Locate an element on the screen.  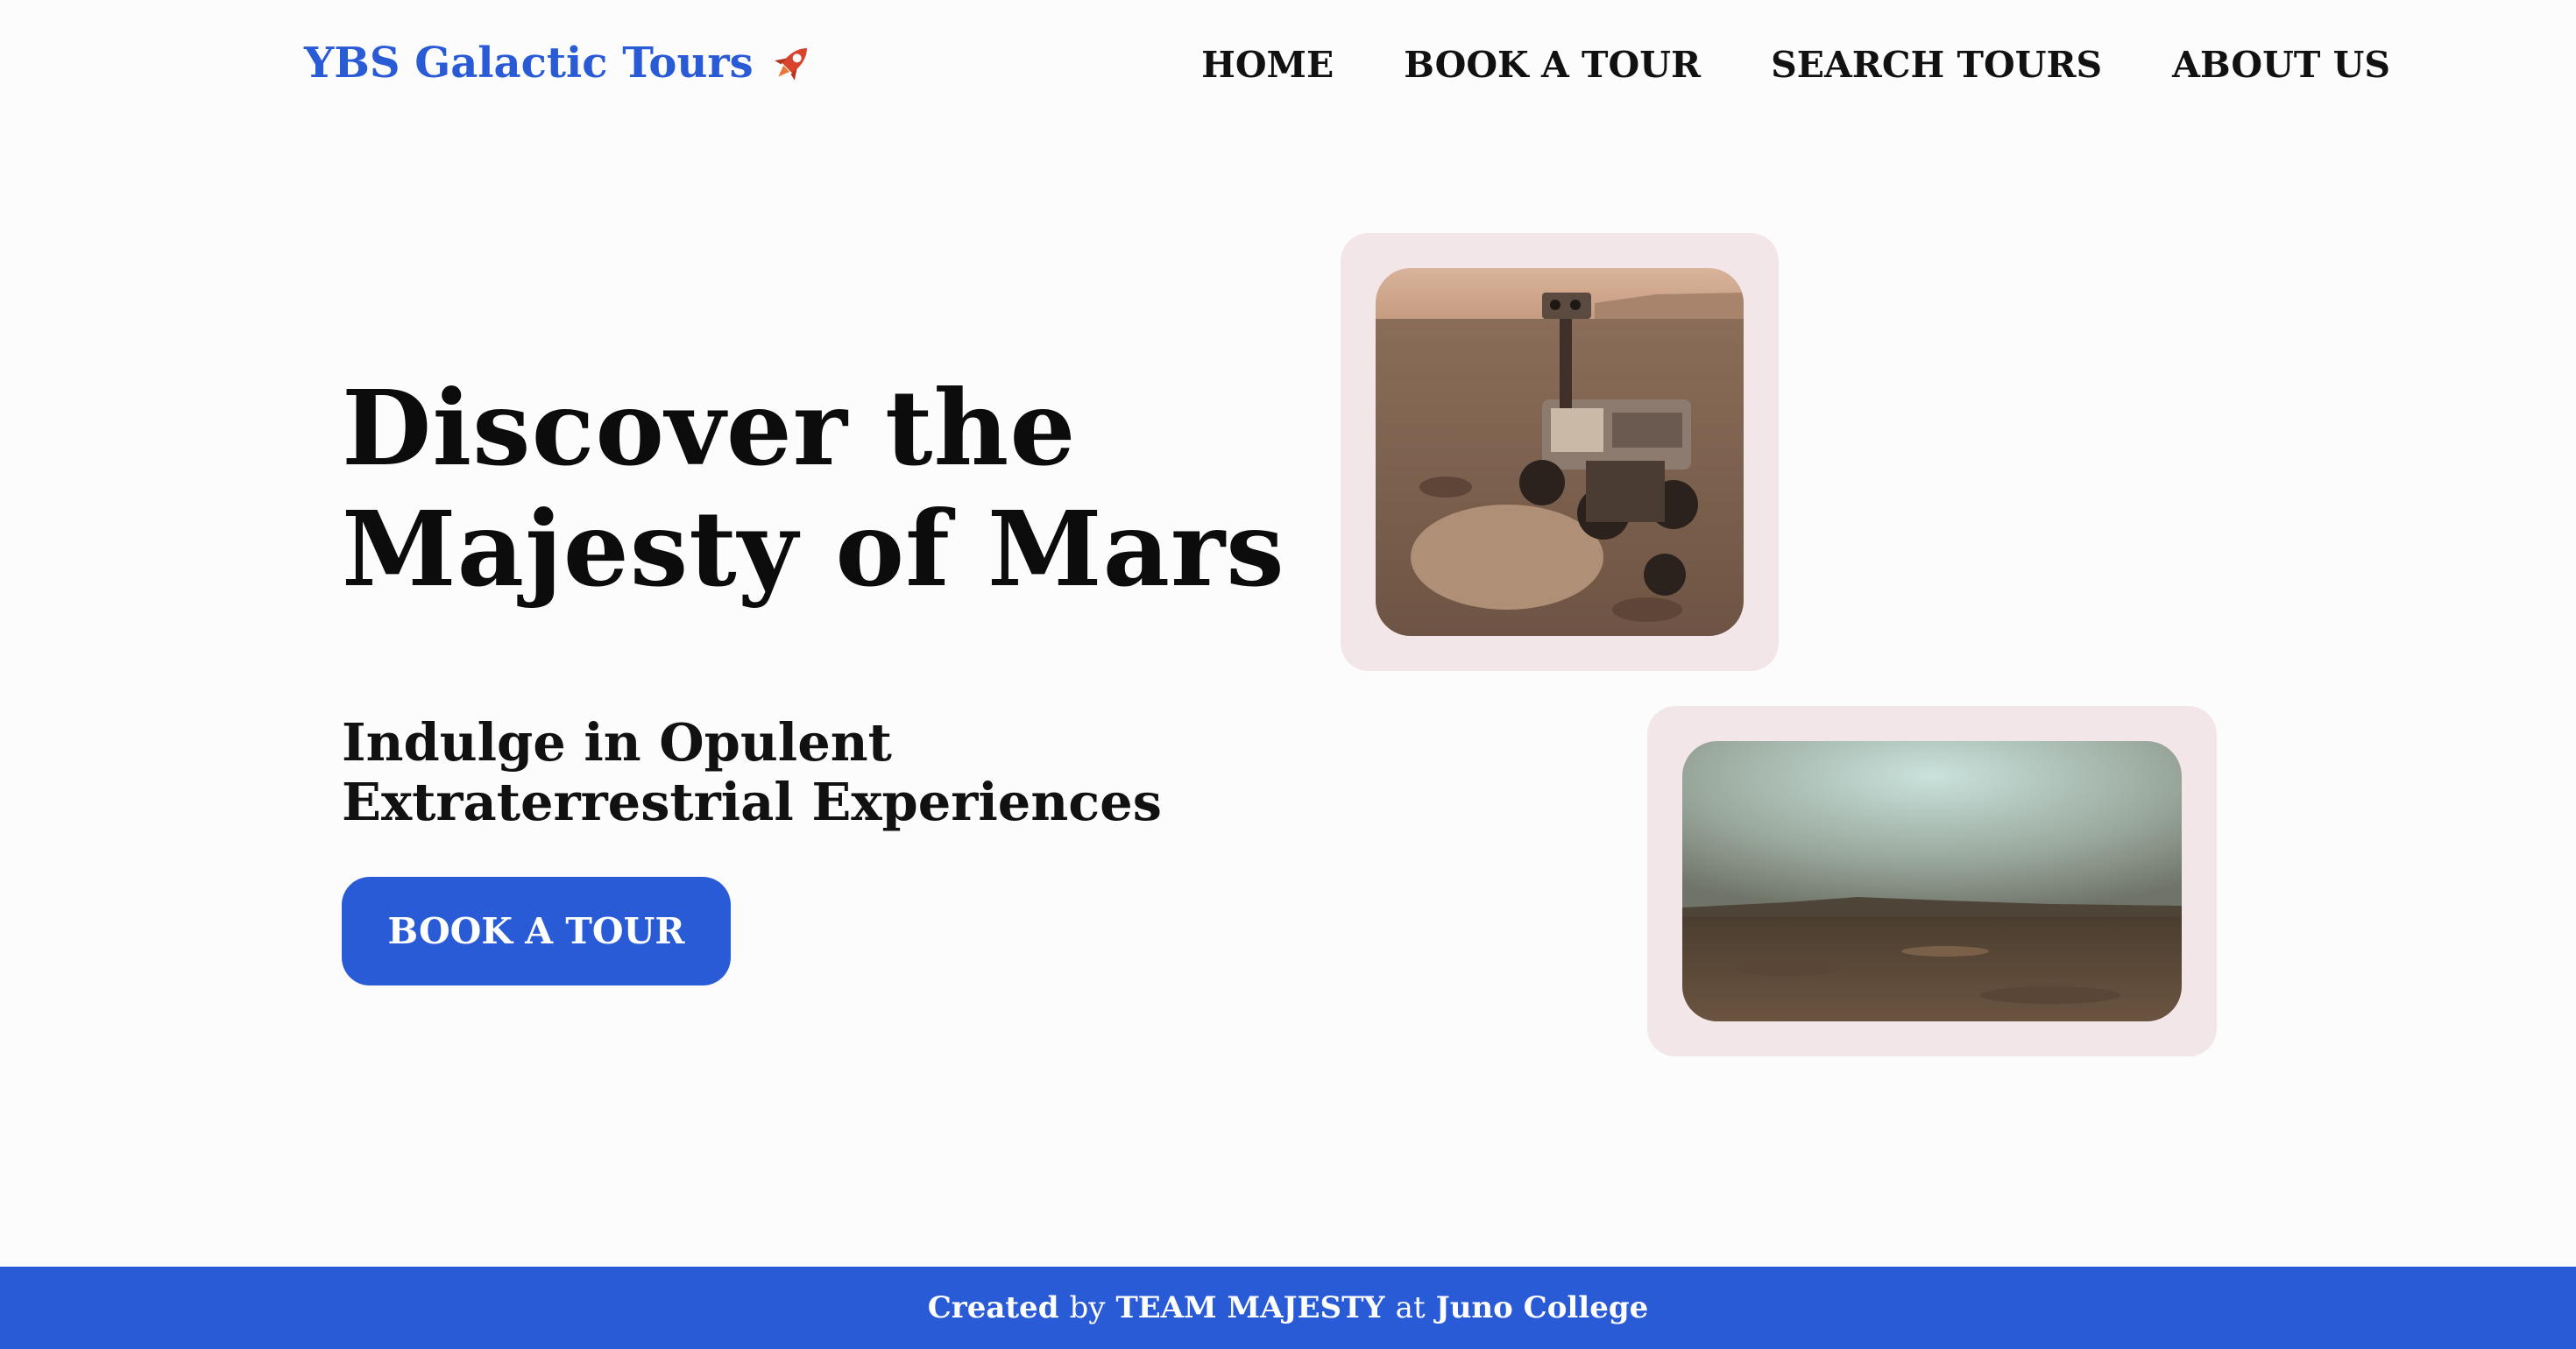
rocket-icon is located at coordinates (790, 64).